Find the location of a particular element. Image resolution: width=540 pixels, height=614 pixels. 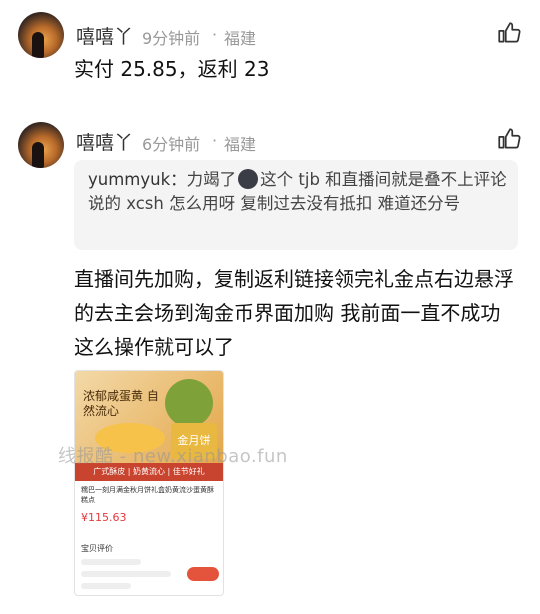

comment-time: 6分钟前 is located at coordinates (171, 144).